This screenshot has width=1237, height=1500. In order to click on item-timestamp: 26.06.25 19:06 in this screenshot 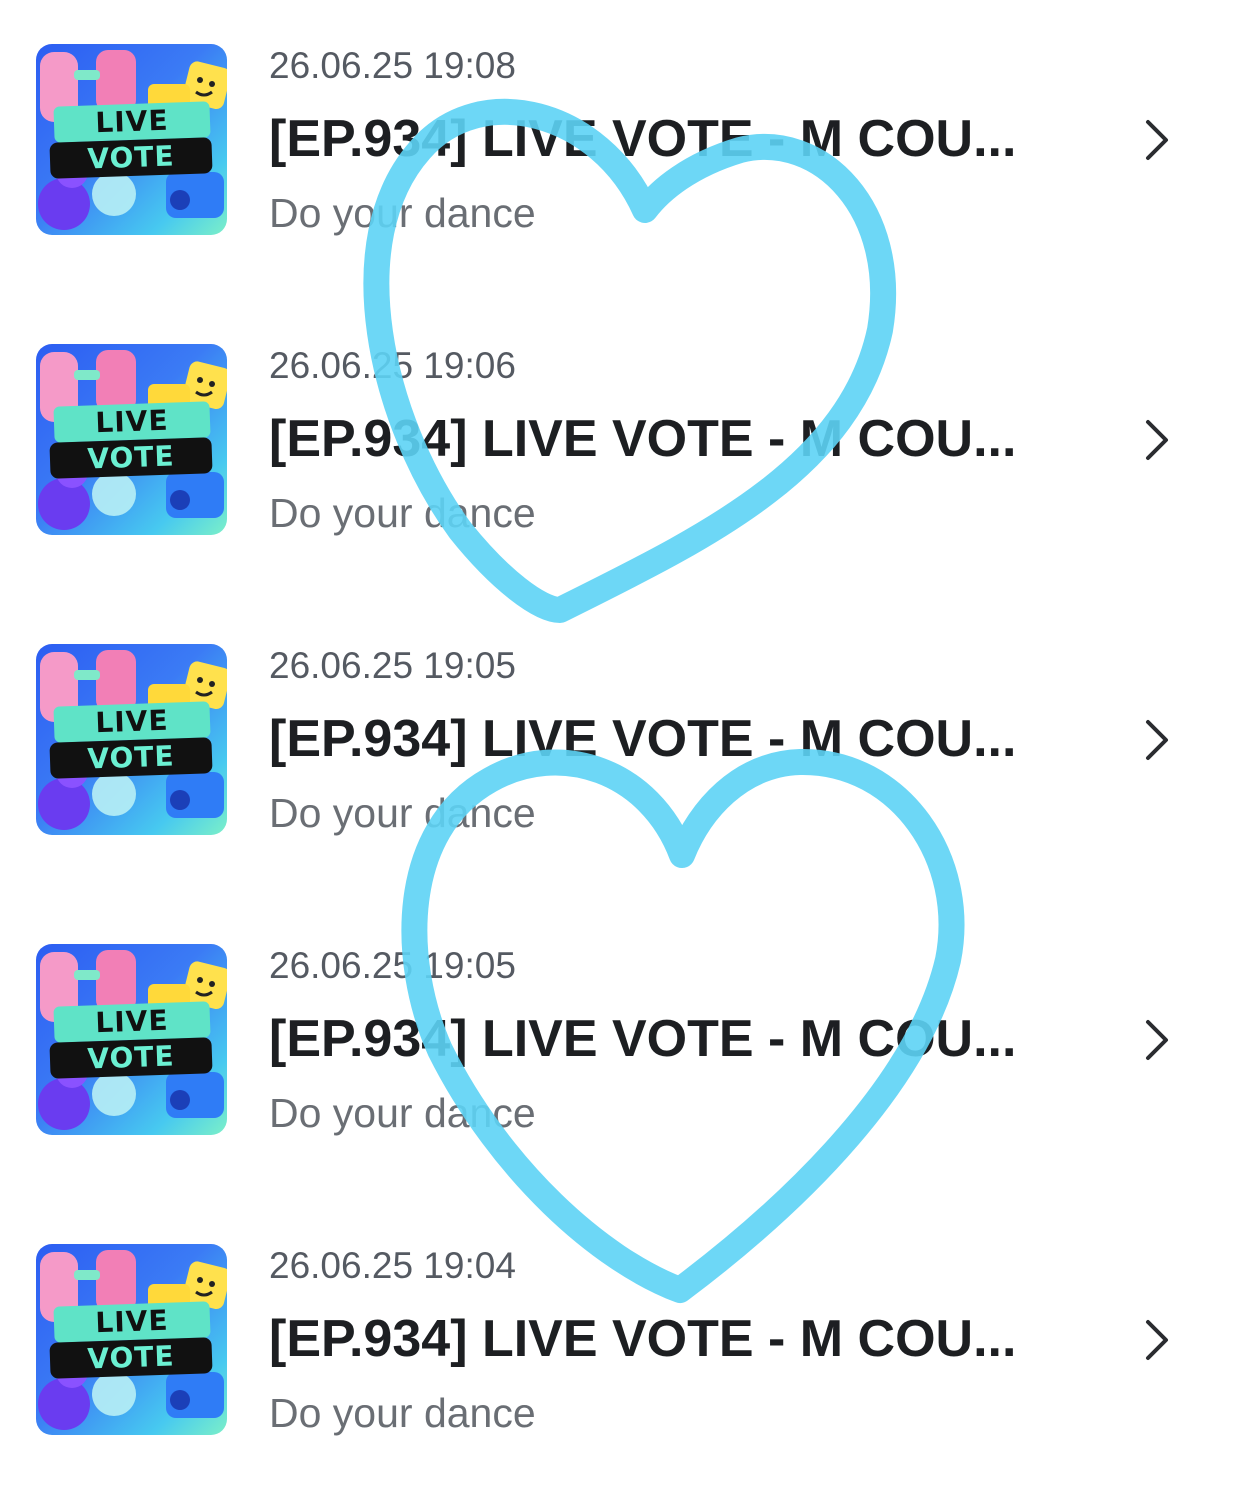, I will do `click(392, 365)`.